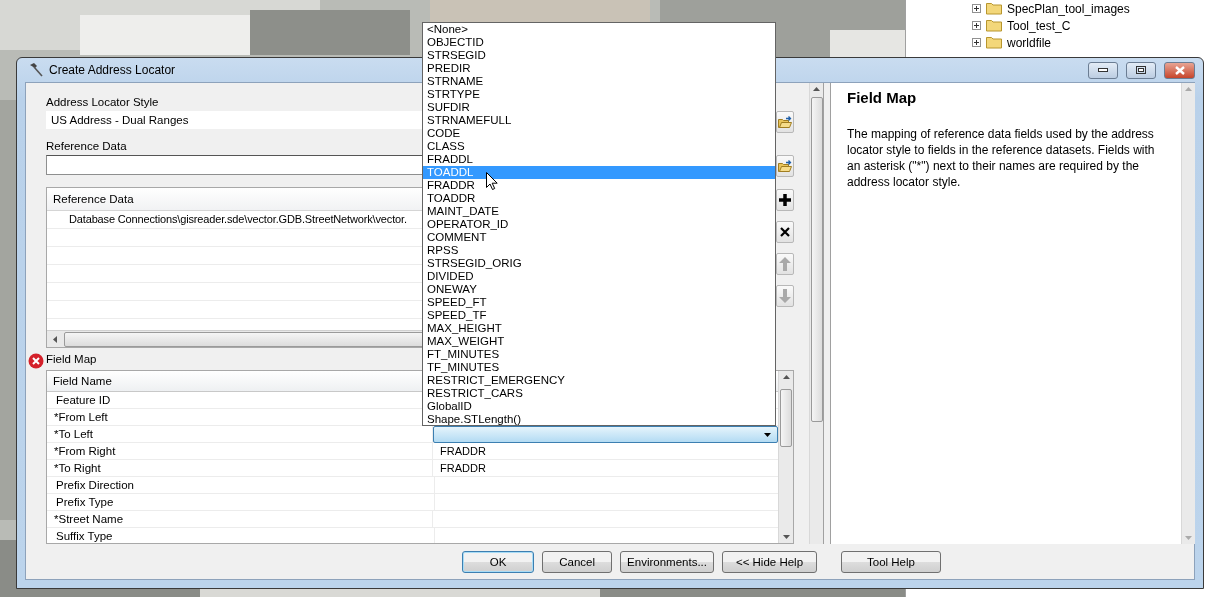 The width and height of the screenshot is (1210, 597). What do you see at coordinates (577, 561) in the screenshot?
I see `dialog-button: Cancel` at bounding box center [577, 561].